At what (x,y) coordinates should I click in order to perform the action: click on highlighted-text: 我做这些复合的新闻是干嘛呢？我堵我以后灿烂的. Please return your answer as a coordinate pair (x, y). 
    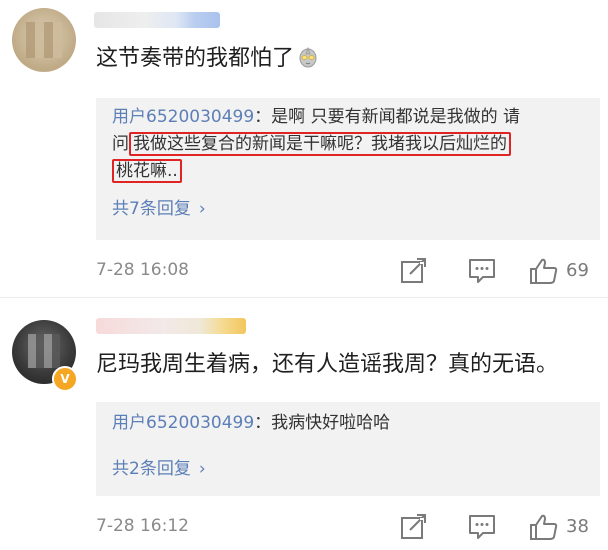
    Looking at the image, I should click on (320, 144).